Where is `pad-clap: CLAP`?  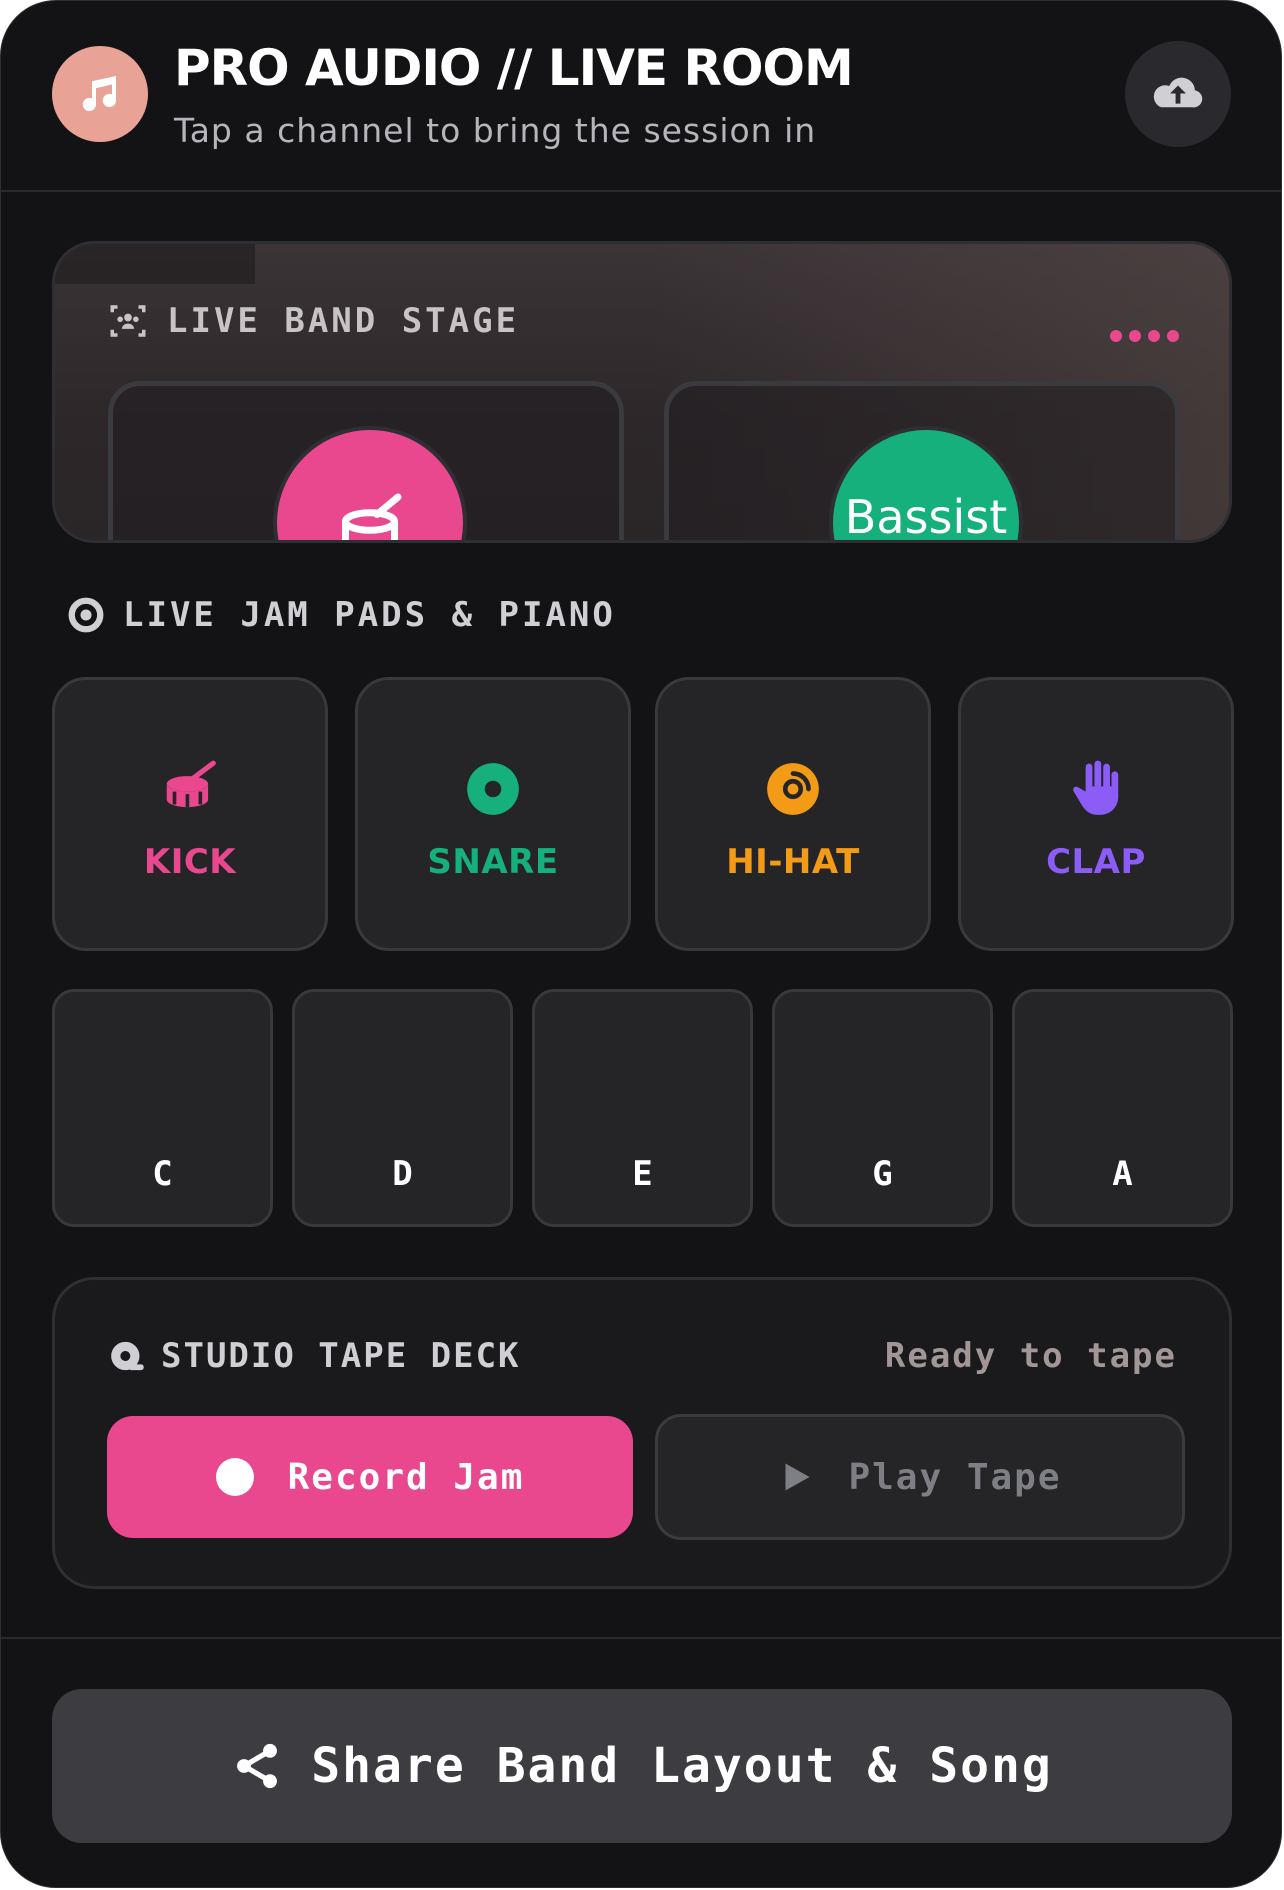 pad-clap: CLAP is located at coordinates (1096, 814).